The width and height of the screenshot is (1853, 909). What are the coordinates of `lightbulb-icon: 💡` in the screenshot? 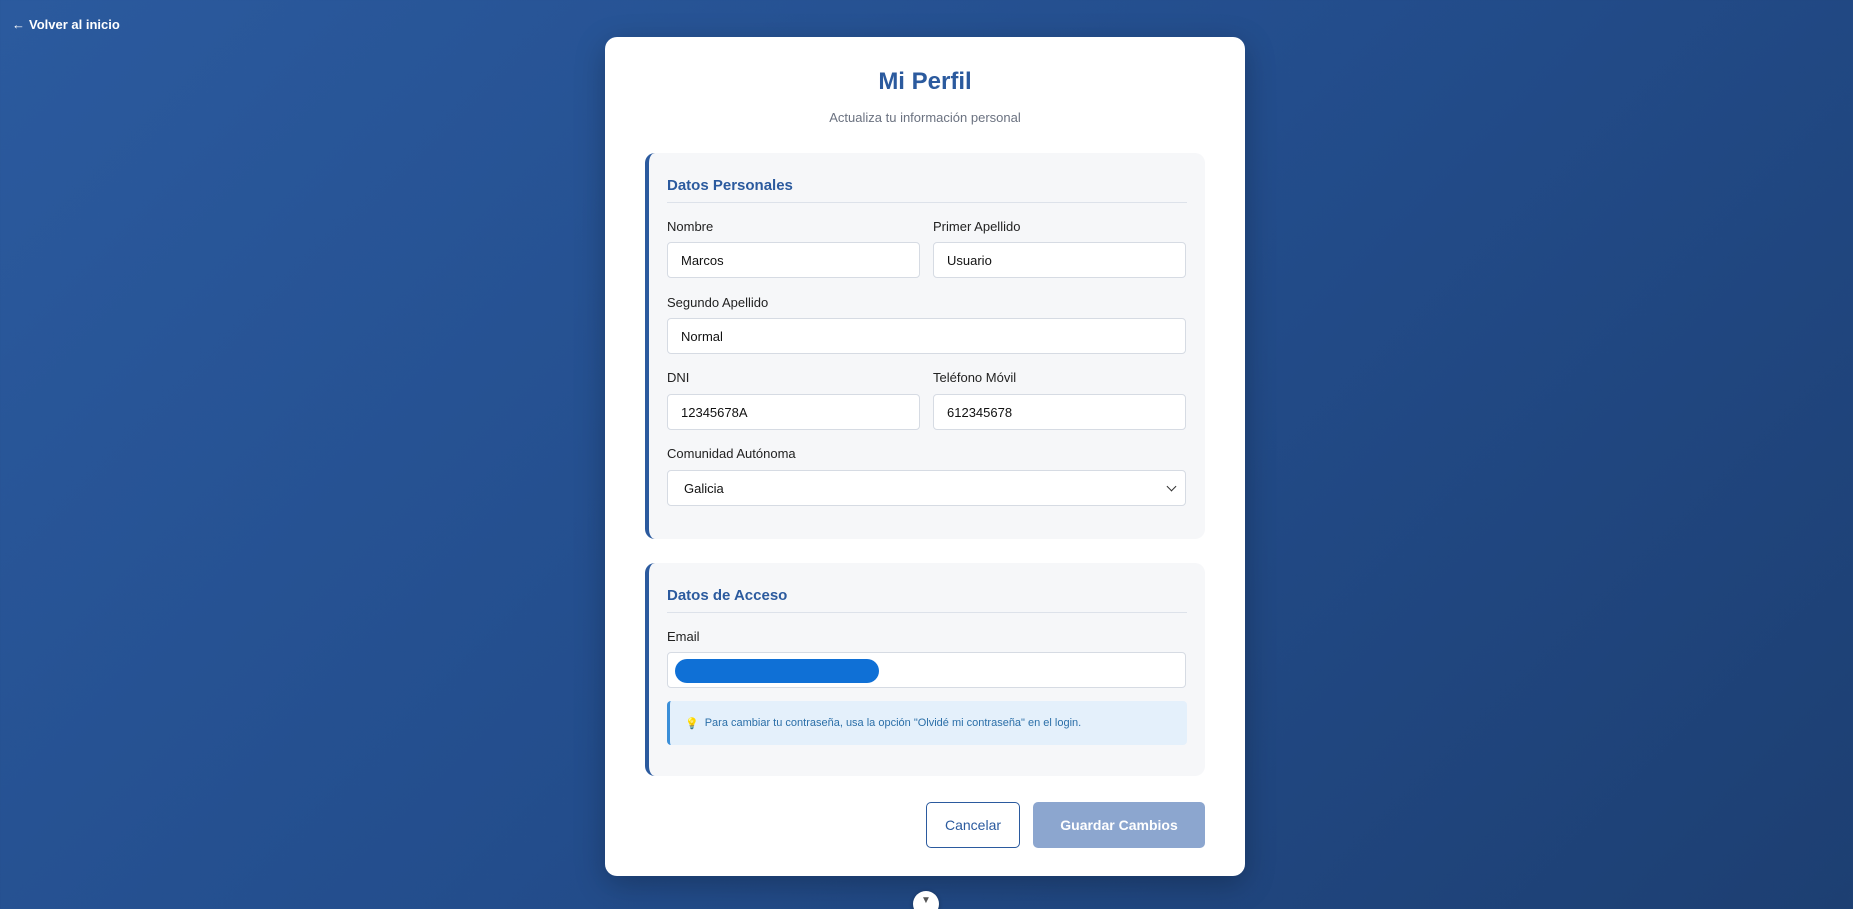 It's located at (692, 723).